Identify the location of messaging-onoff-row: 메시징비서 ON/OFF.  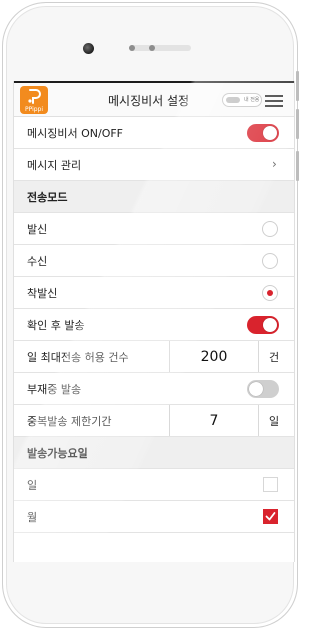
(154, 133).